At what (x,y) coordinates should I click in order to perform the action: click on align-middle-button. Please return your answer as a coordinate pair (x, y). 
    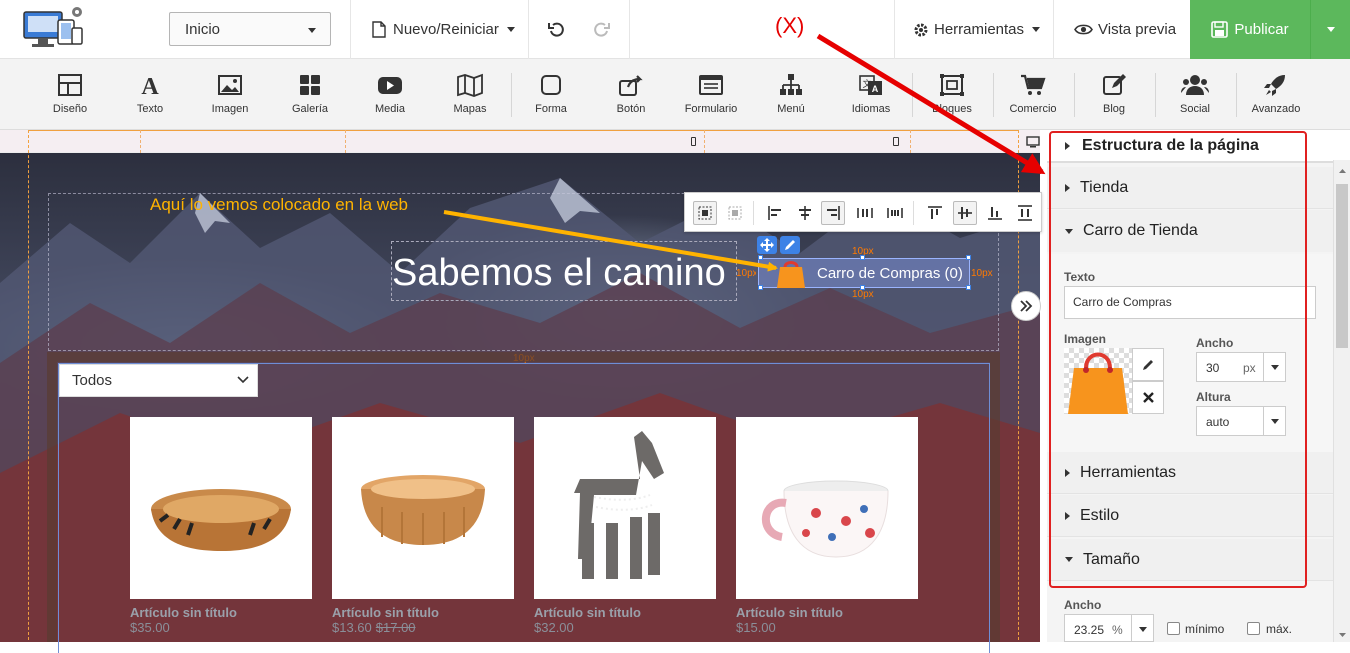
    Looking at the image, I should click on (965, 213).